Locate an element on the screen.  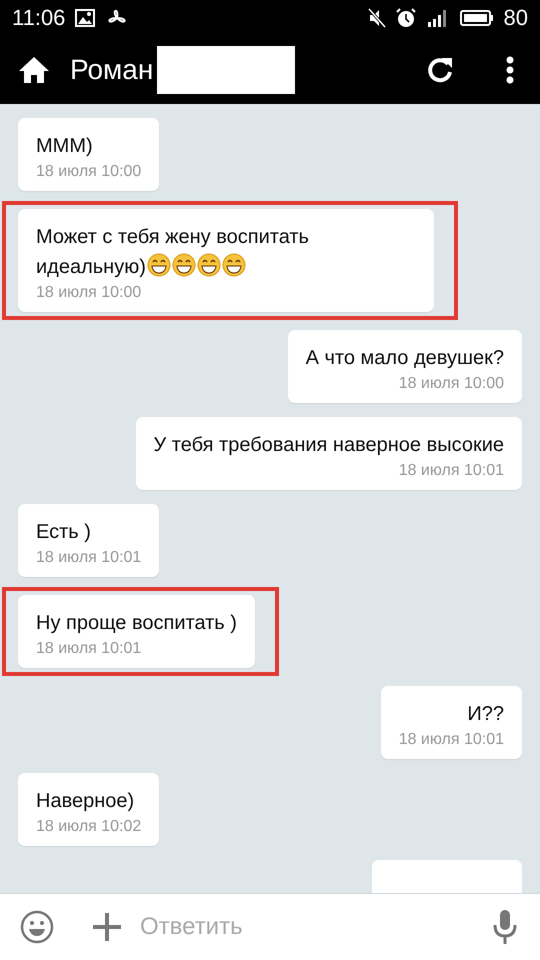
more-icon is located at coordinates (510, 70).